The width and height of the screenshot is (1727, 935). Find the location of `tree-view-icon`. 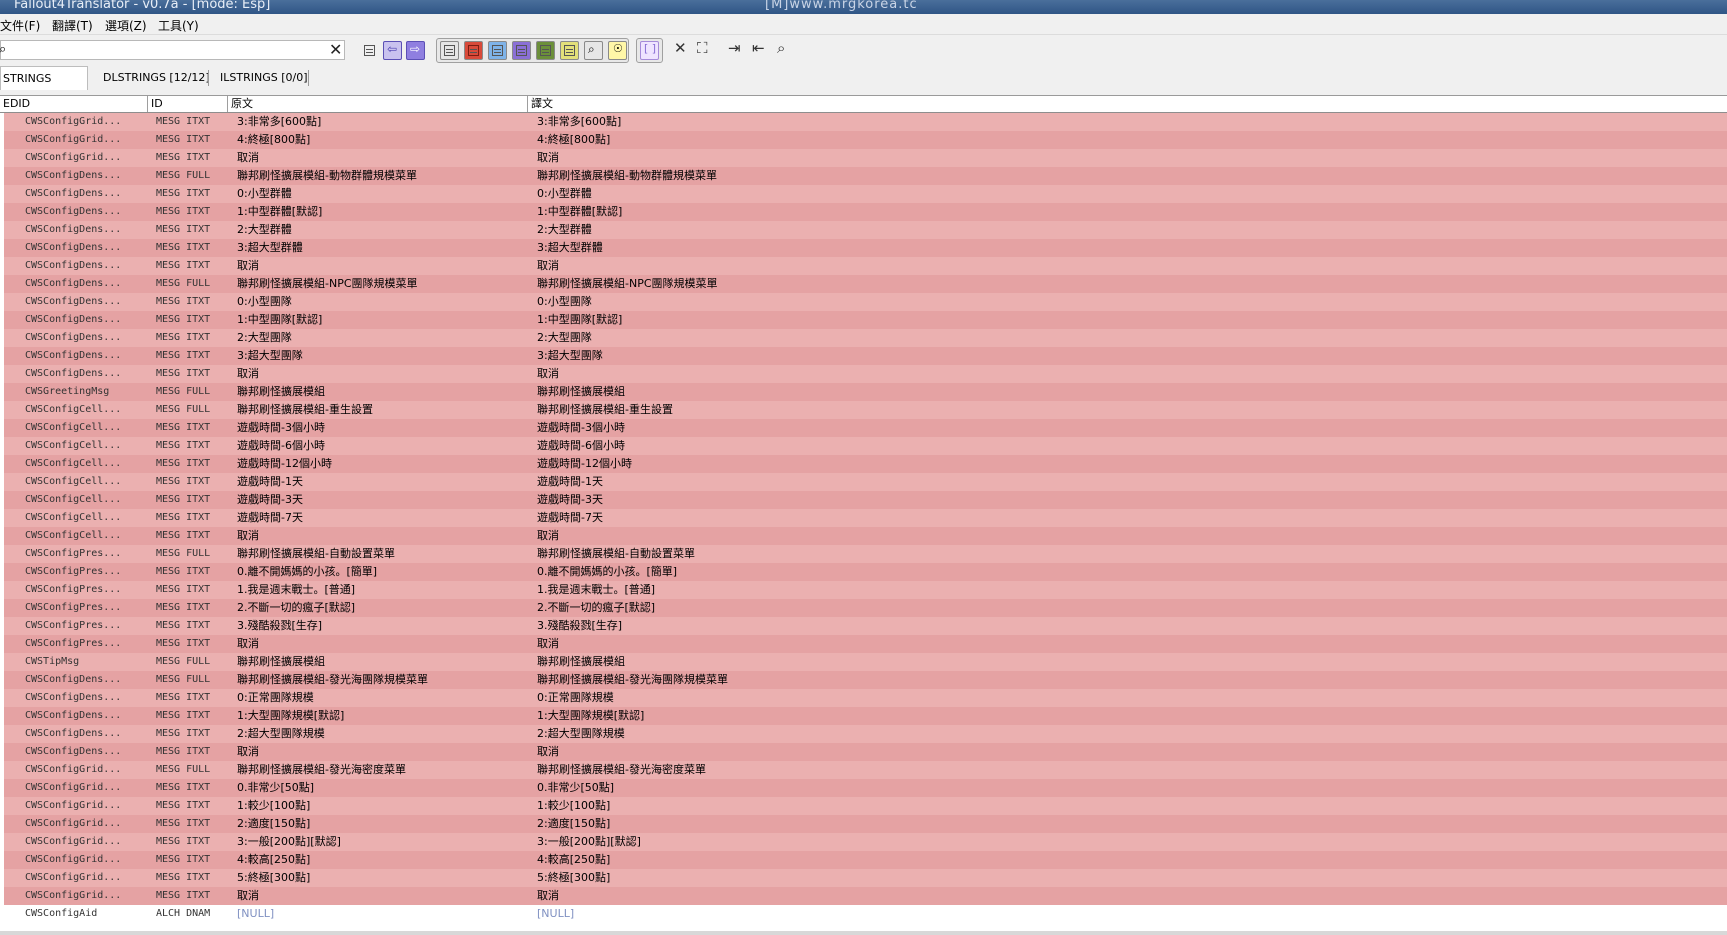

tree-view-icon is located at coordinates (369, 50).